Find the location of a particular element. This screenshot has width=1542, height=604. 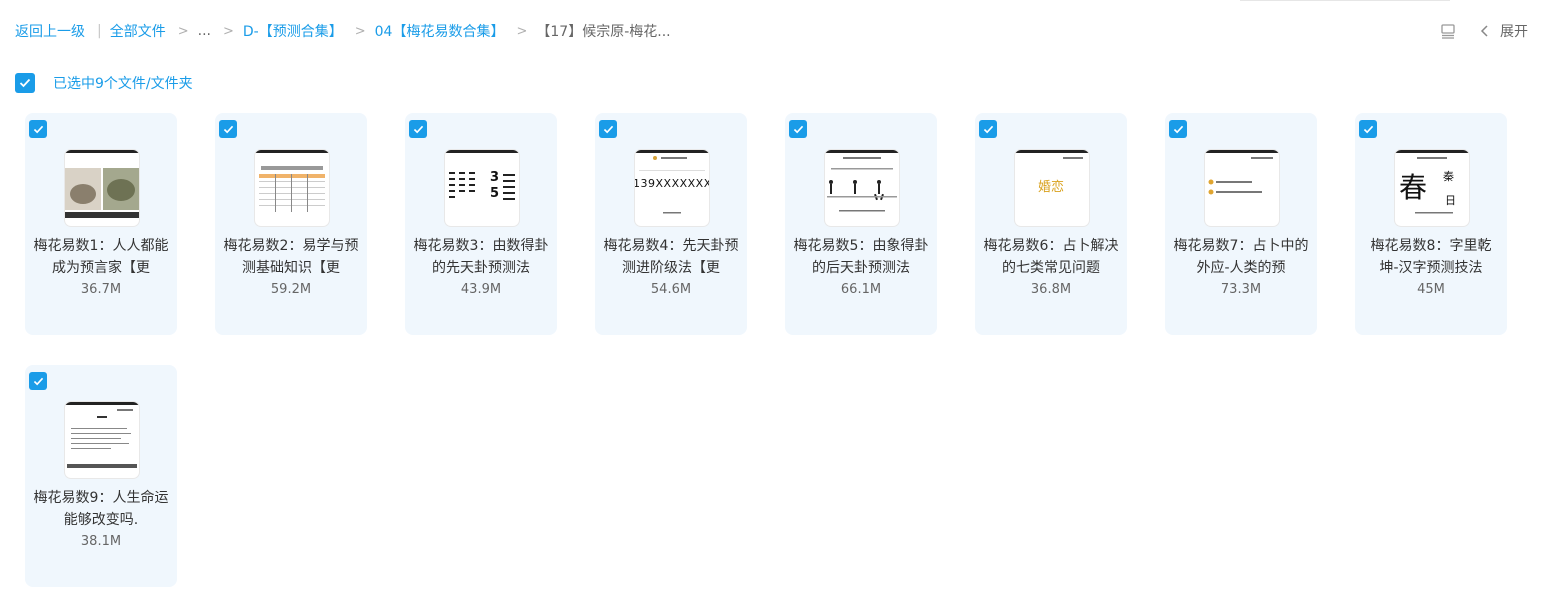

file-size: 73.3M is located at coordinates (1241, 289).